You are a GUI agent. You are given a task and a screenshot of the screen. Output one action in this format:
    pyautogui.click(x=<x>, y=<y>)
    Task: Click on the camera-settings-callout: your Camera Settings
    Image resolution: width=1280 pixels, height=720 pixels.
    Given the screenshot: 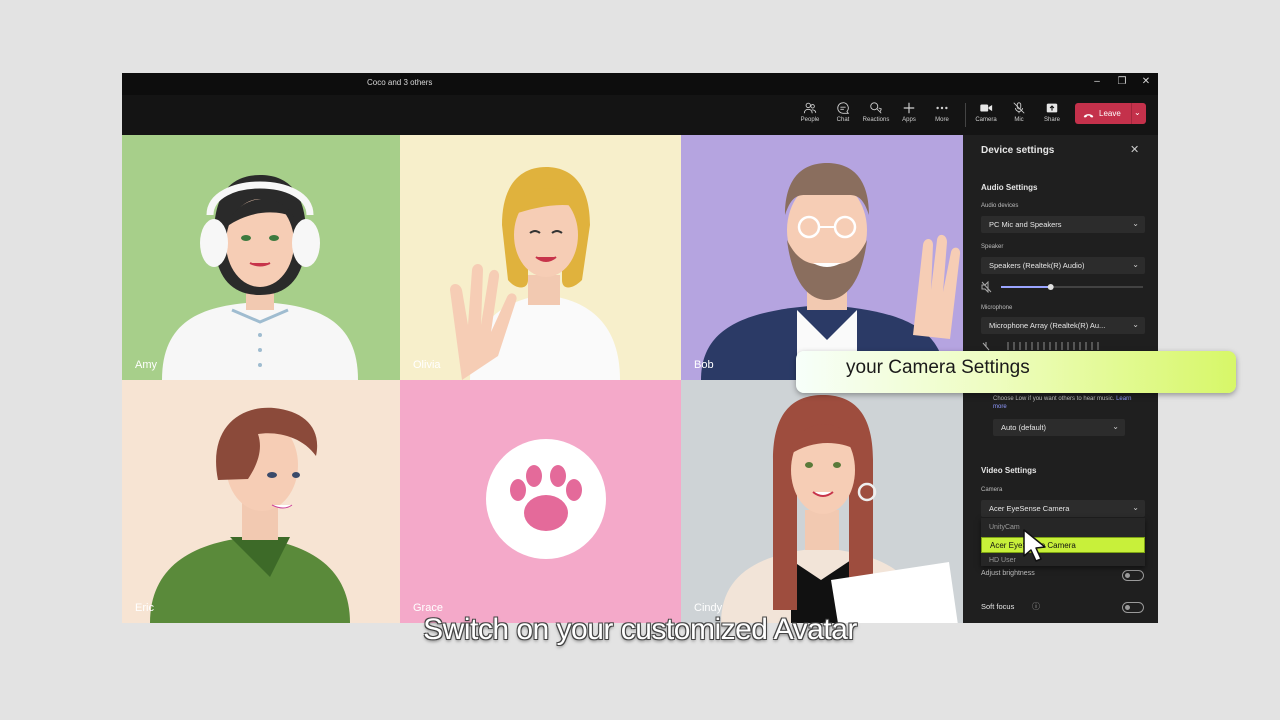 What is the action you would take?
    pyautogui.click(x=1016, y=372)
    